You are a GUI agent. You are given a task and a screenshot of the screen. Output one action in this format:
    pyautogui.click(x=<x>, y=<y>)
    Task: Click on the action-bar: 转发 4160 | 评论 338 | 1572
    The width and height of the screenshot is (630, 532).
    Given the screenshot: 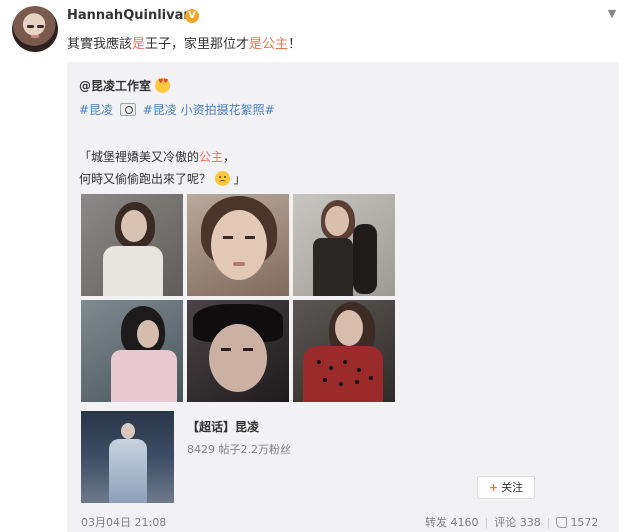 What is the action you would take?
    pyautogui.click(x=511, y=522)
    